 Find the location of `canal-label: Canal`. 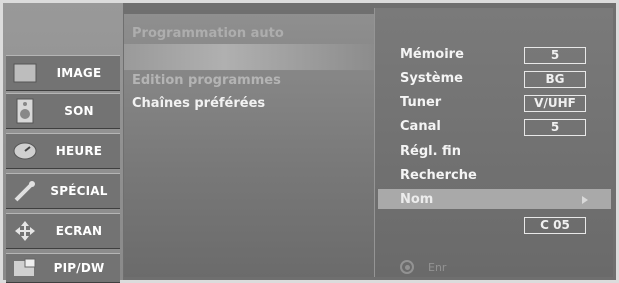

canal-label: Canal is located at coordinates (420, 126).